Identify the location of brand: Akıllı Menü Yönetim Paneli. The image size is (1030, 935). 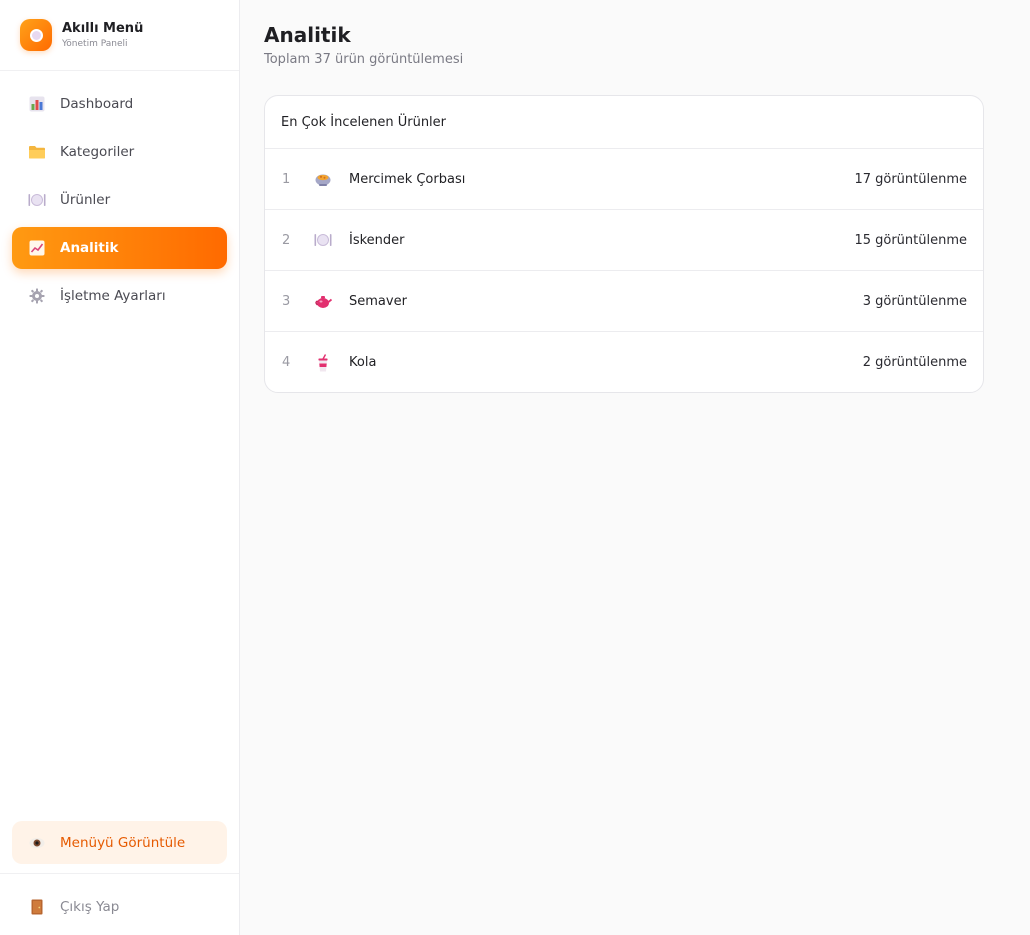
(119, 35).